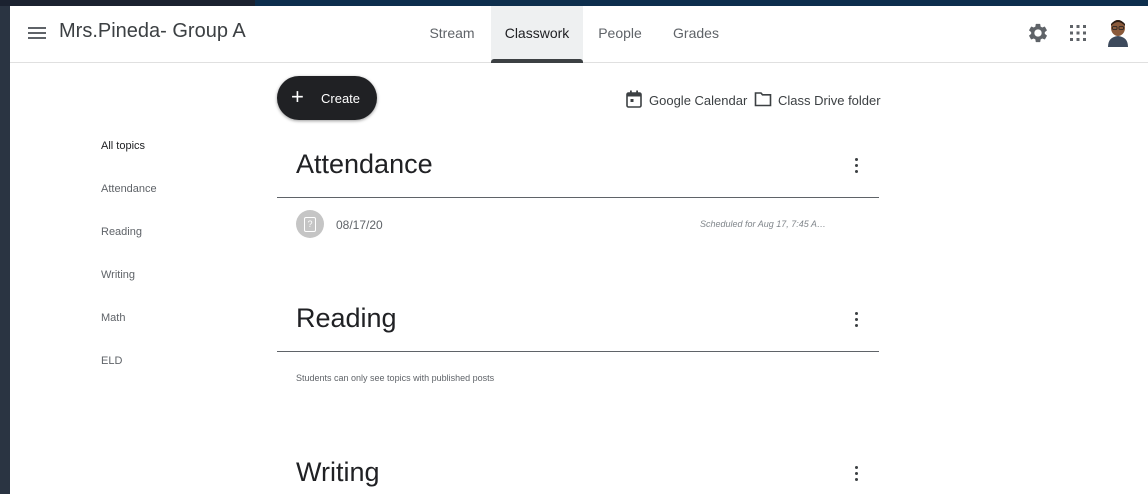 Image resolution: width=1148 pixels, height=494 pixels. What do you see at coordinates (620, 34) in the screenshot?
I see `tab-people: People` at bounding box center [620, 34].